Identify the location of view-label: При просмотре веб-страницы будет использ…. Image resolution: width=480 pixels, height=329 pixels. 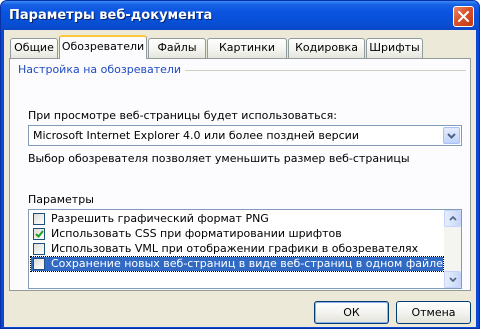
(182, 115).